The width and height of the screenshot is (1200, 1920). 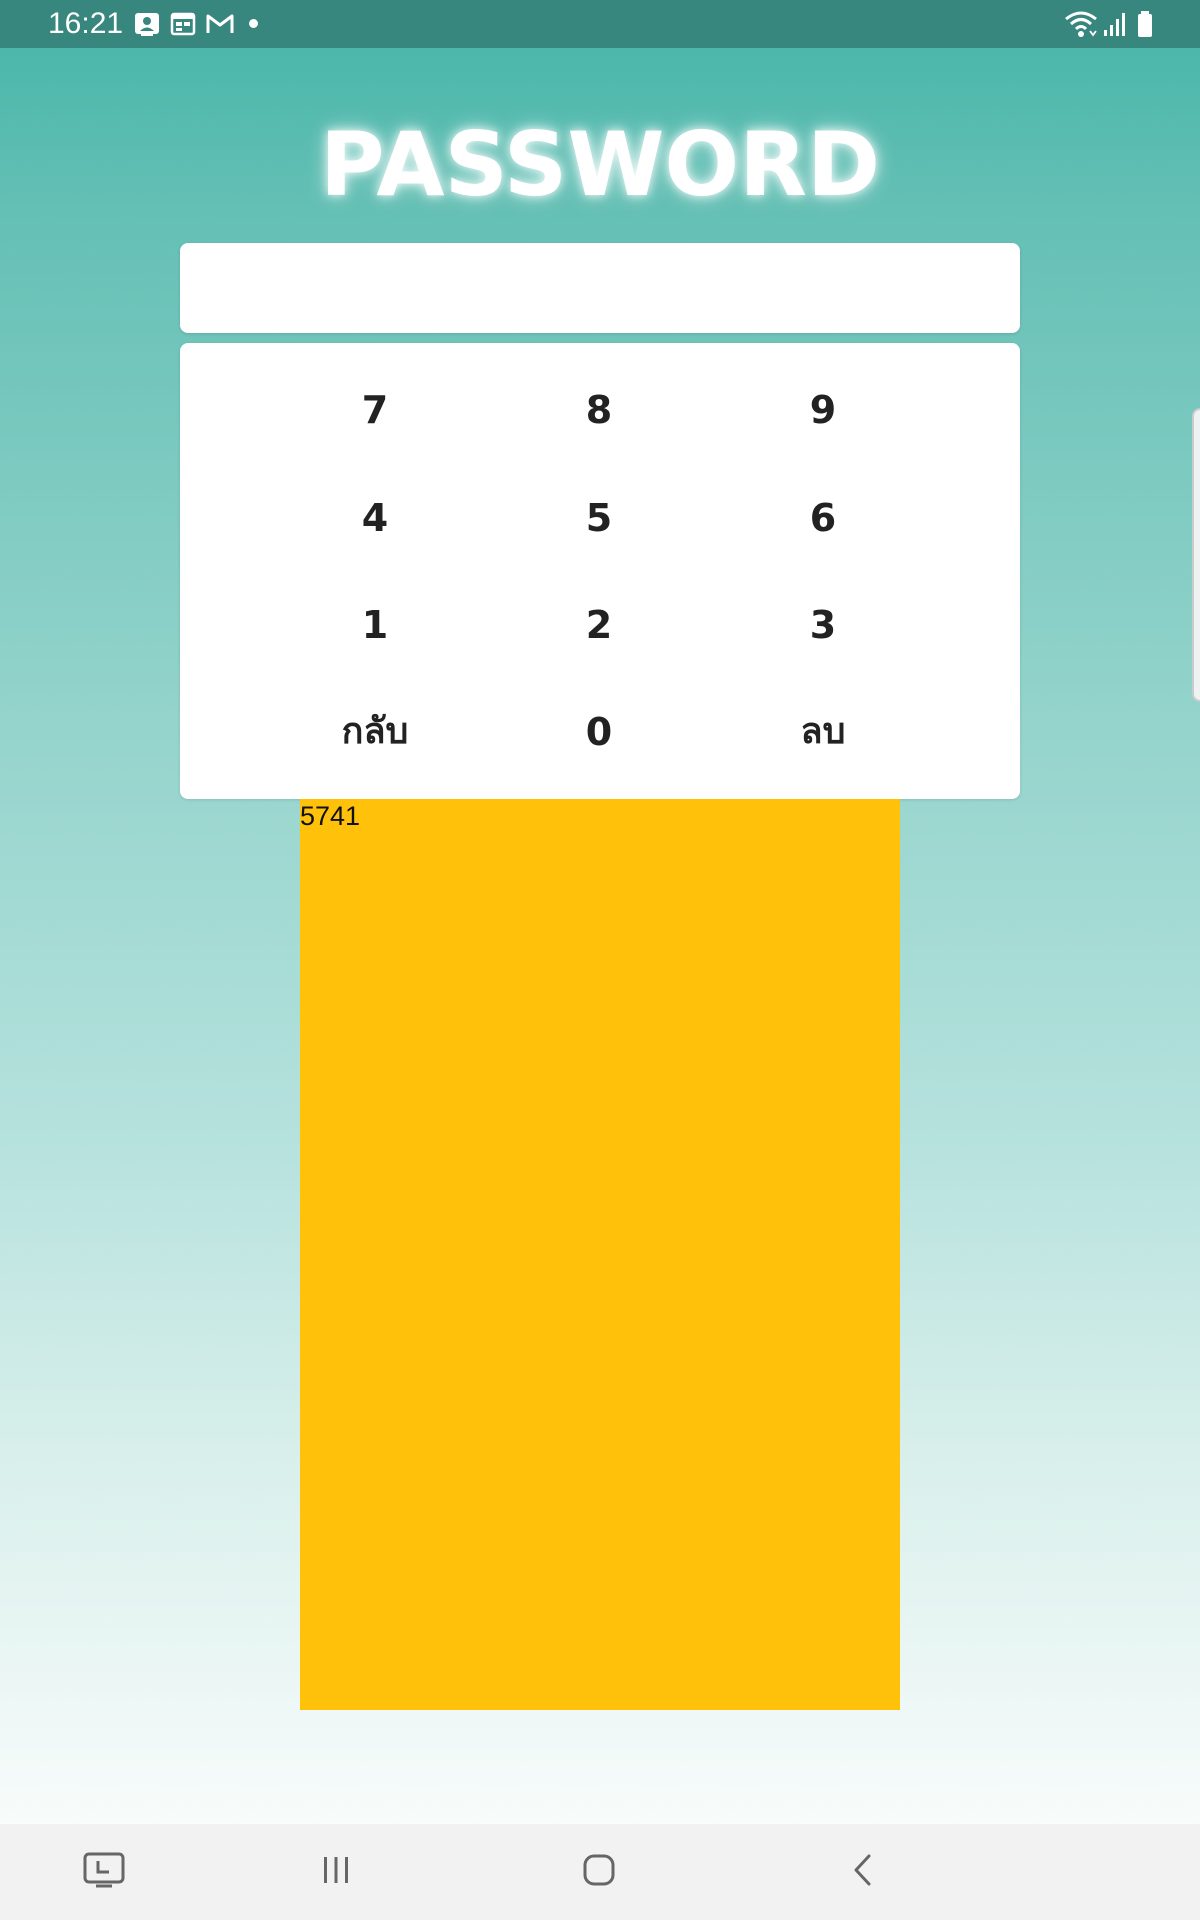 I want to click on back-button, so click(x=863, y=1872).